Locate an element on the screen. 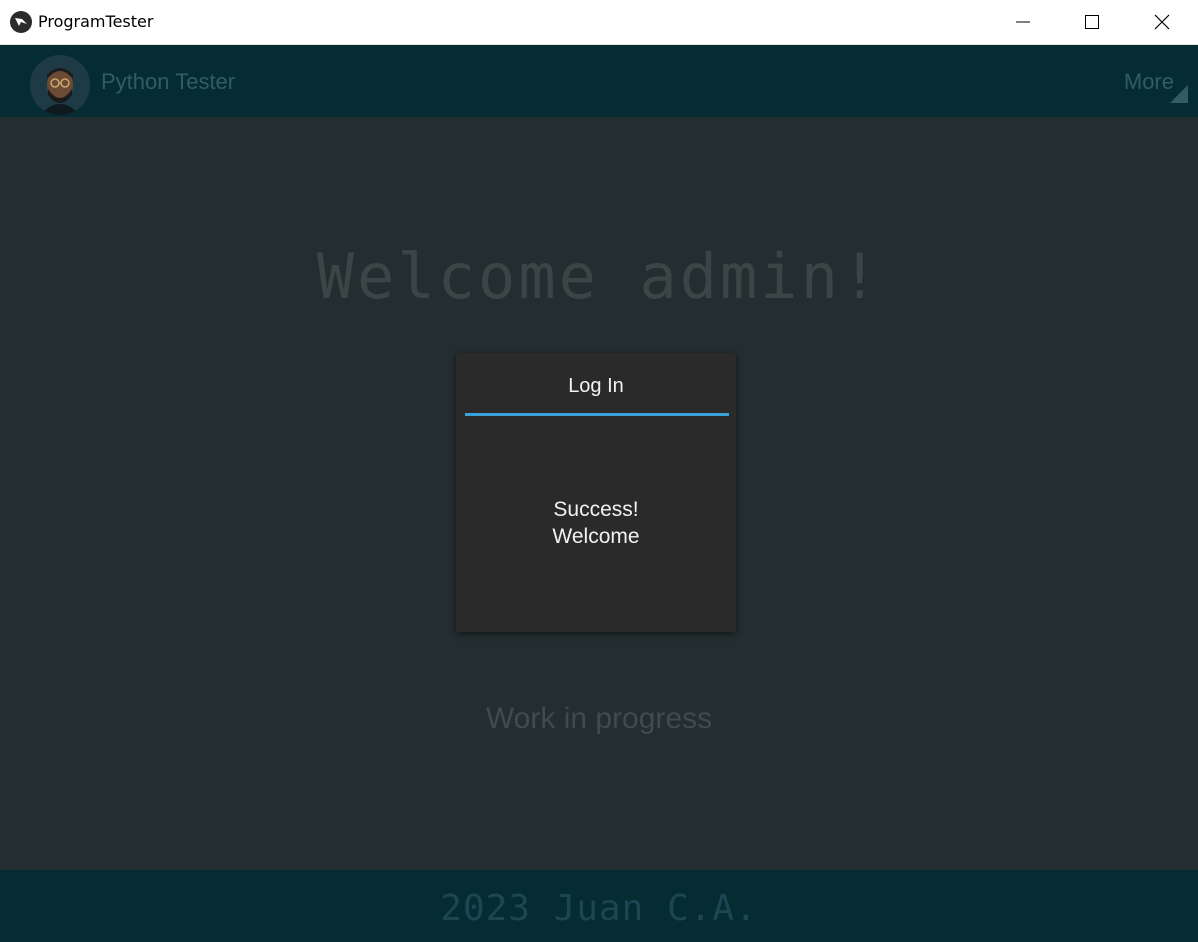  close-button is located at coordinates (1162, 22).